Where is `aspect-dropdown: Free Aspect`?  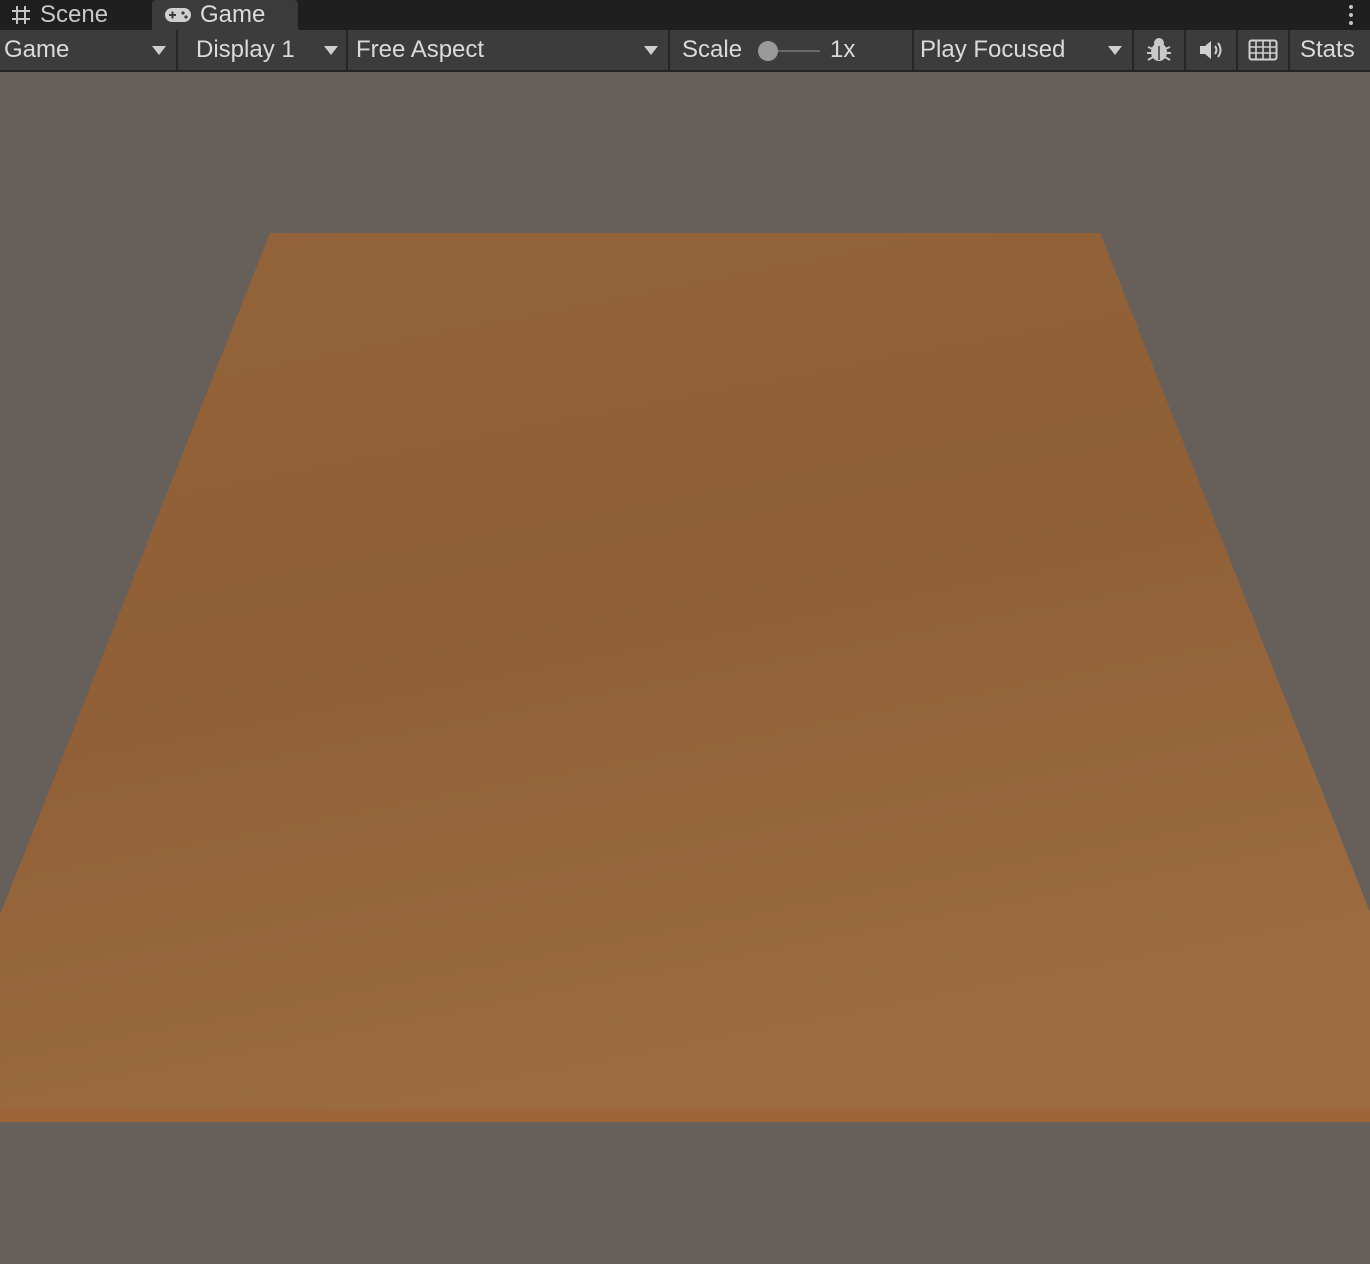
aspect-dropdown: Free Aspect is located at coordinates (509, 50).